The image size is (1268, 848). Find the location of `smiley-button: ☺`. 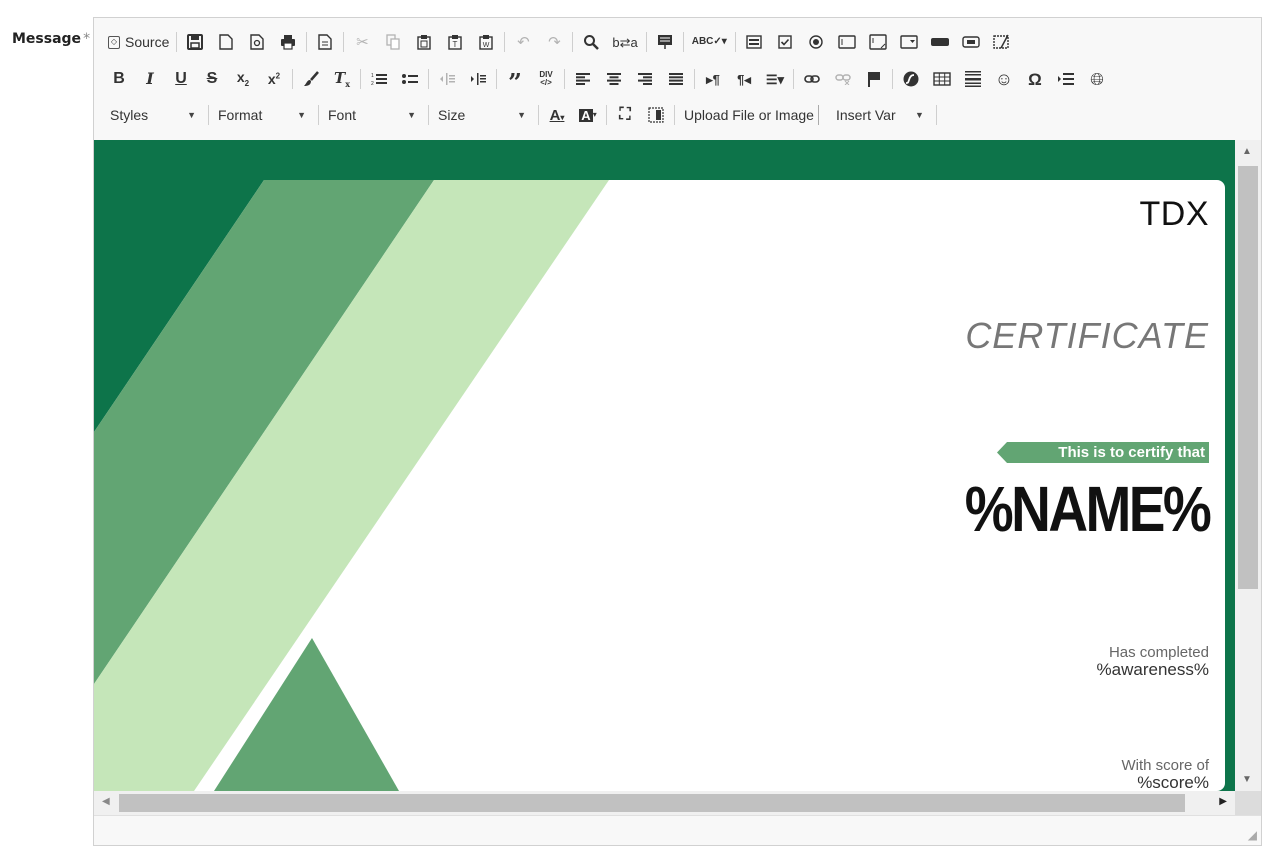

smiley-button: ☺ is located at coordinates (1004, 79).